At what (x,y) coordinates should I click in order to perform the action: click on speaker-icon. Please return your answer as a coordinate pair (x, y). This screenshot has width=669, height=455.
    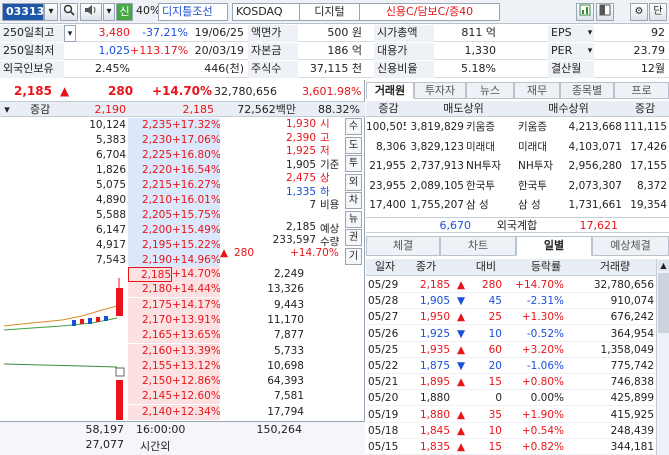
    Looking at the image, I should click on (91, 12).